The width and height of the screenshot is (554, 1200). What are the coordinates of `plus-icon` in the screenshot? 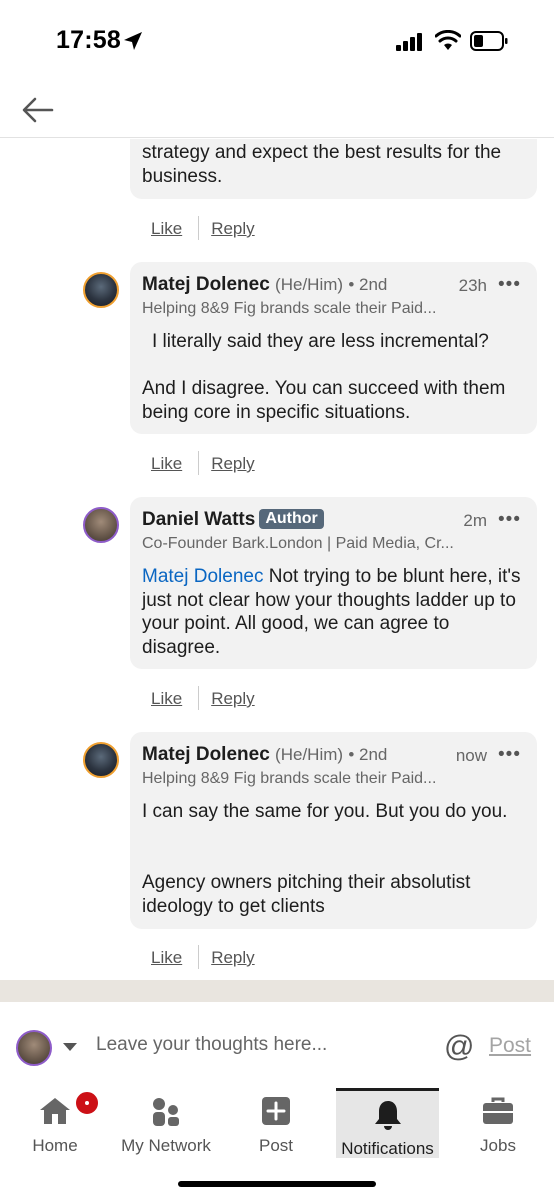 It's located at (276, 1111).